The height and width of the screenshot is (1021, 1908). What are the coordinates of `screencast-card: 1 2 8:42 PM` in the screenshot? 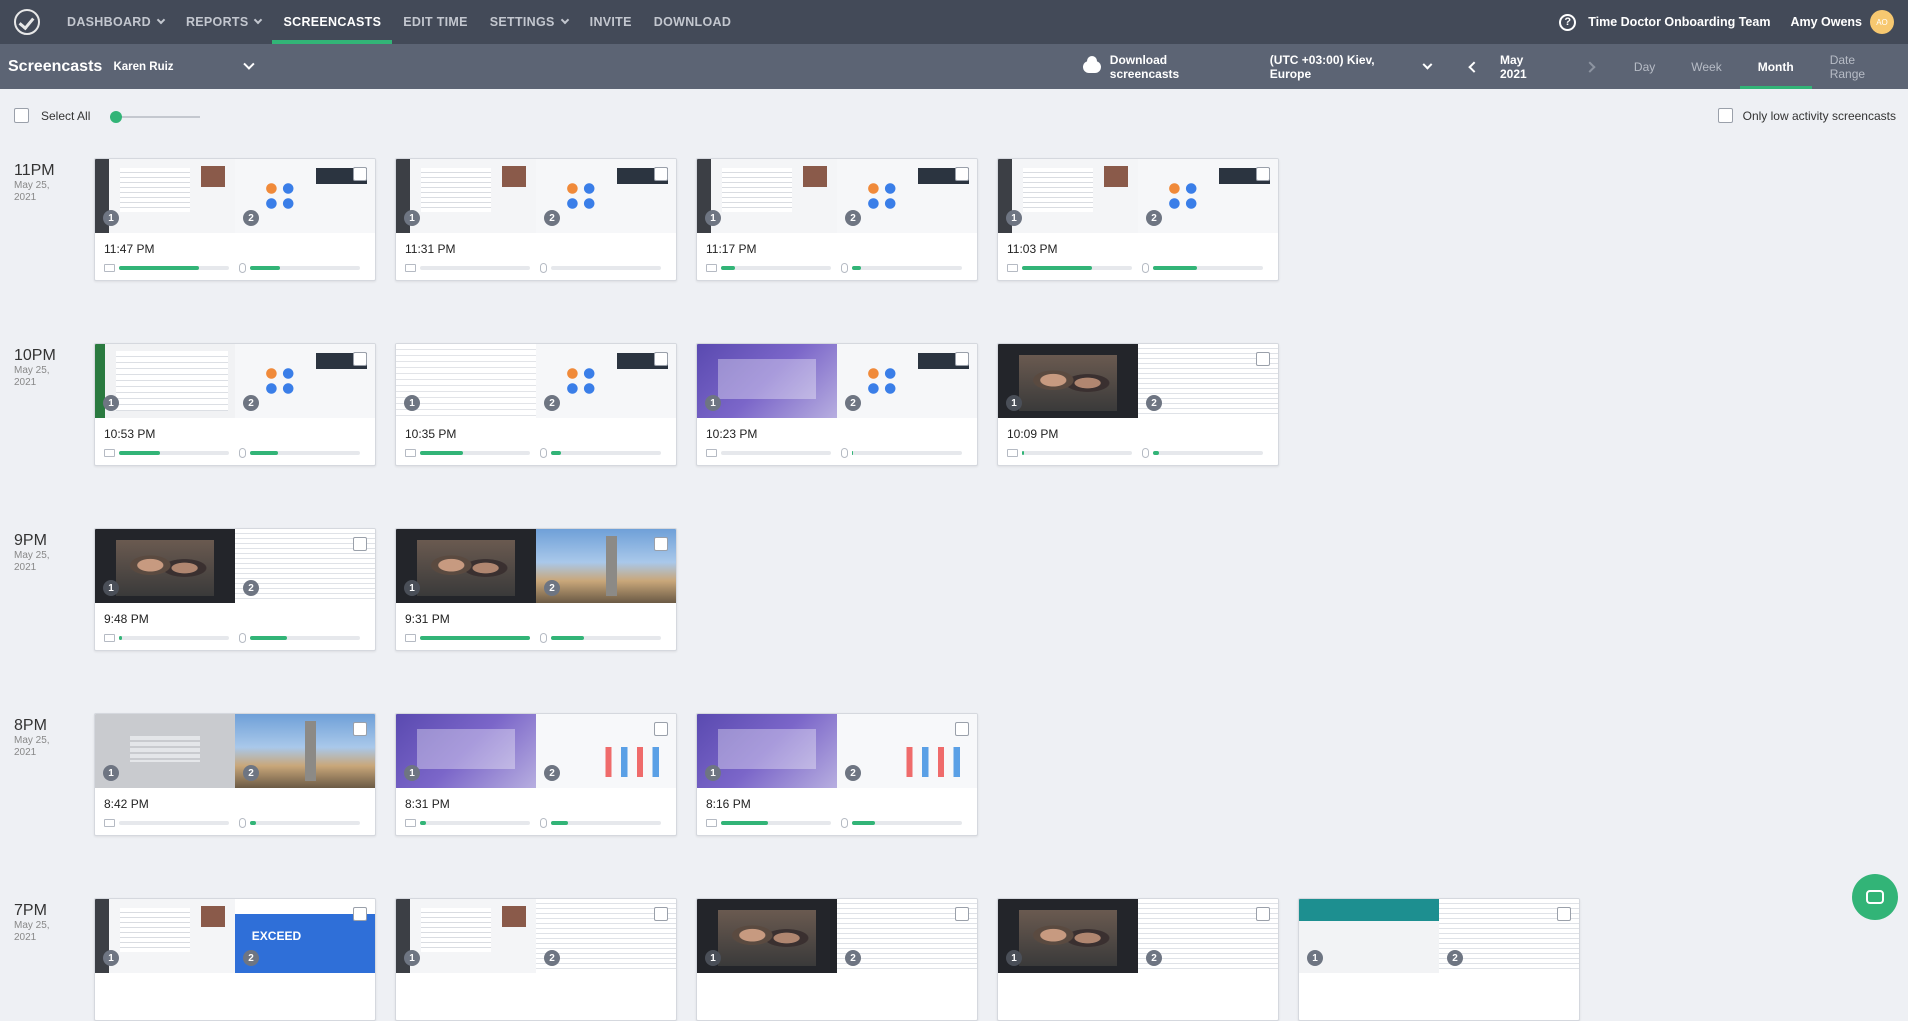 It's located at (235, 774).